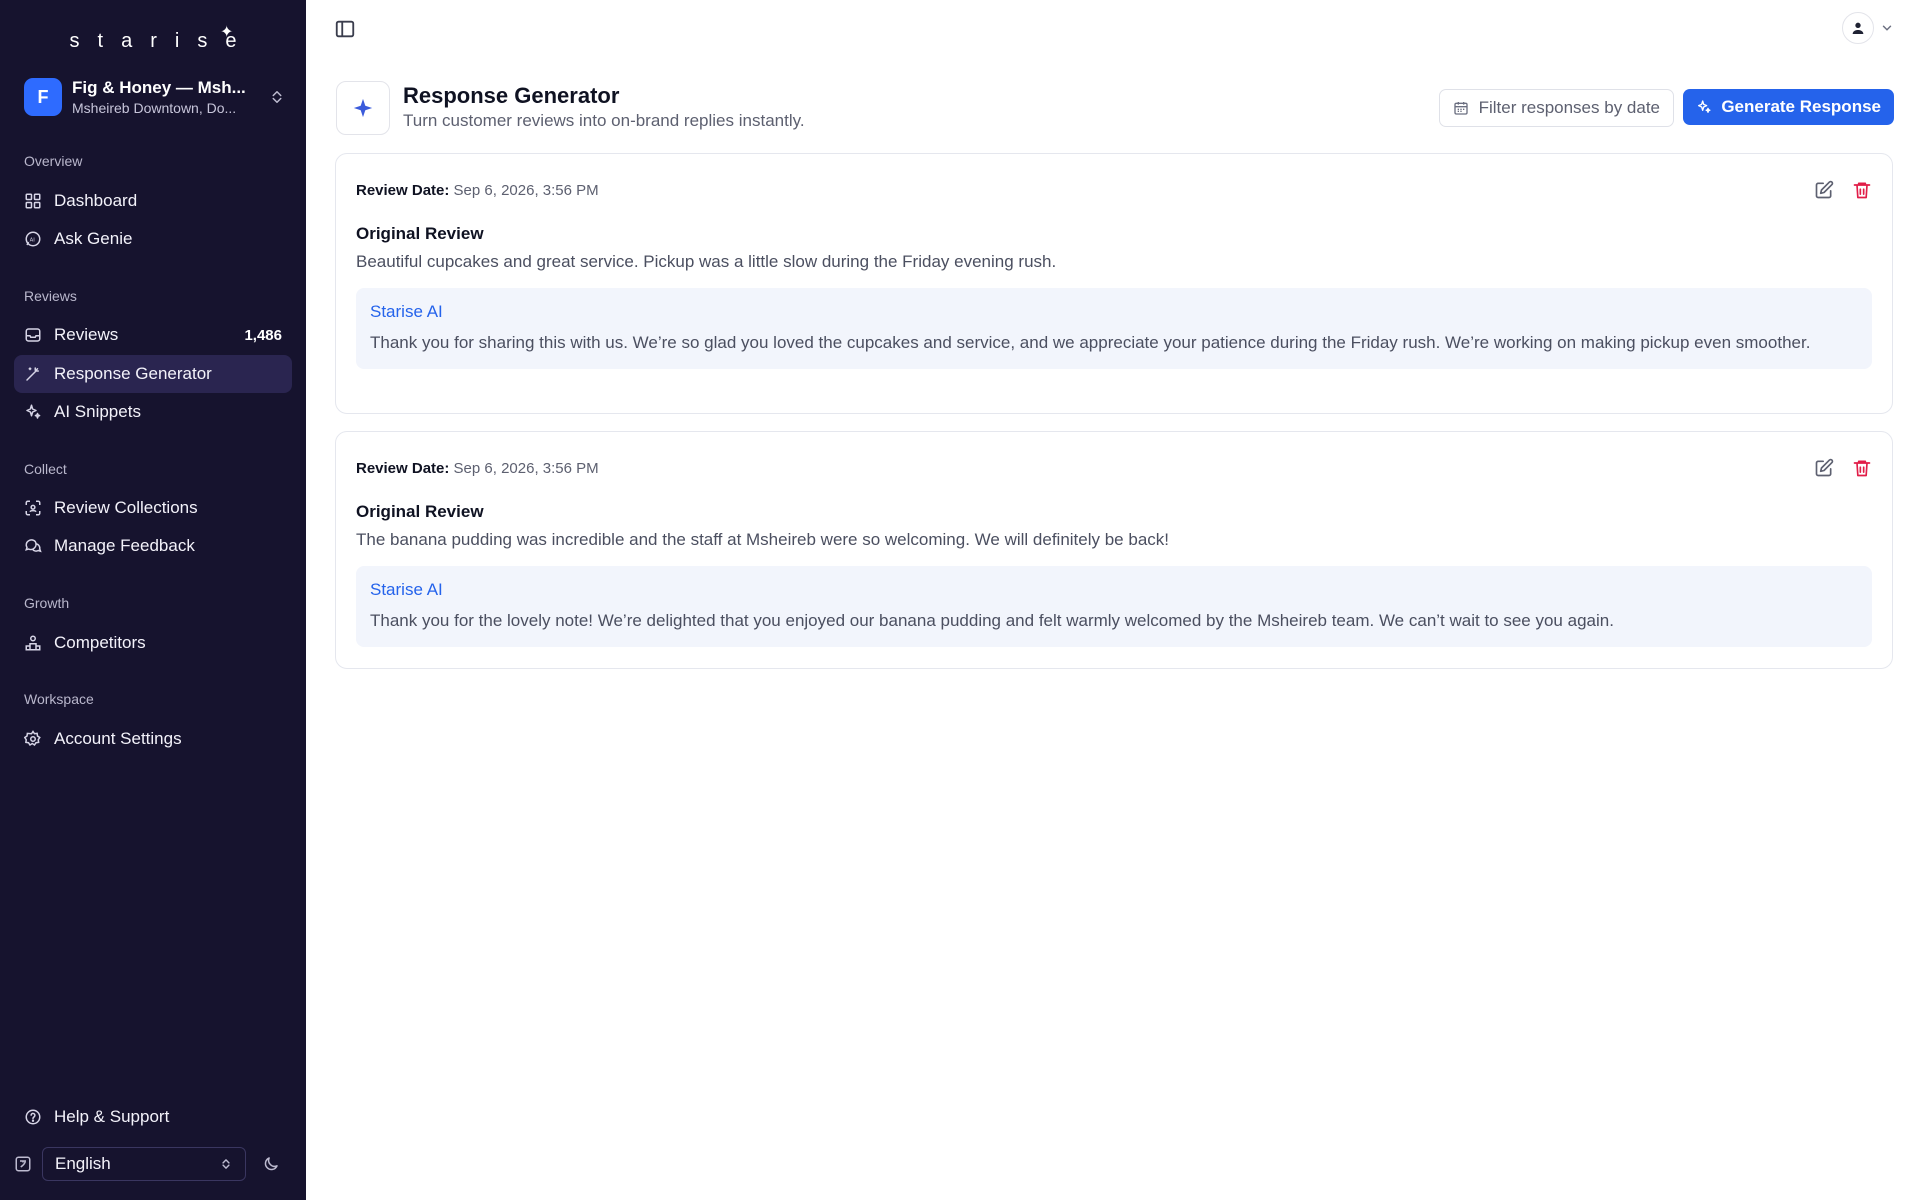  Describe the element at coordinates (86, 334) in the screenshot. I see `sidebar-item-label: Reviews` at that location.